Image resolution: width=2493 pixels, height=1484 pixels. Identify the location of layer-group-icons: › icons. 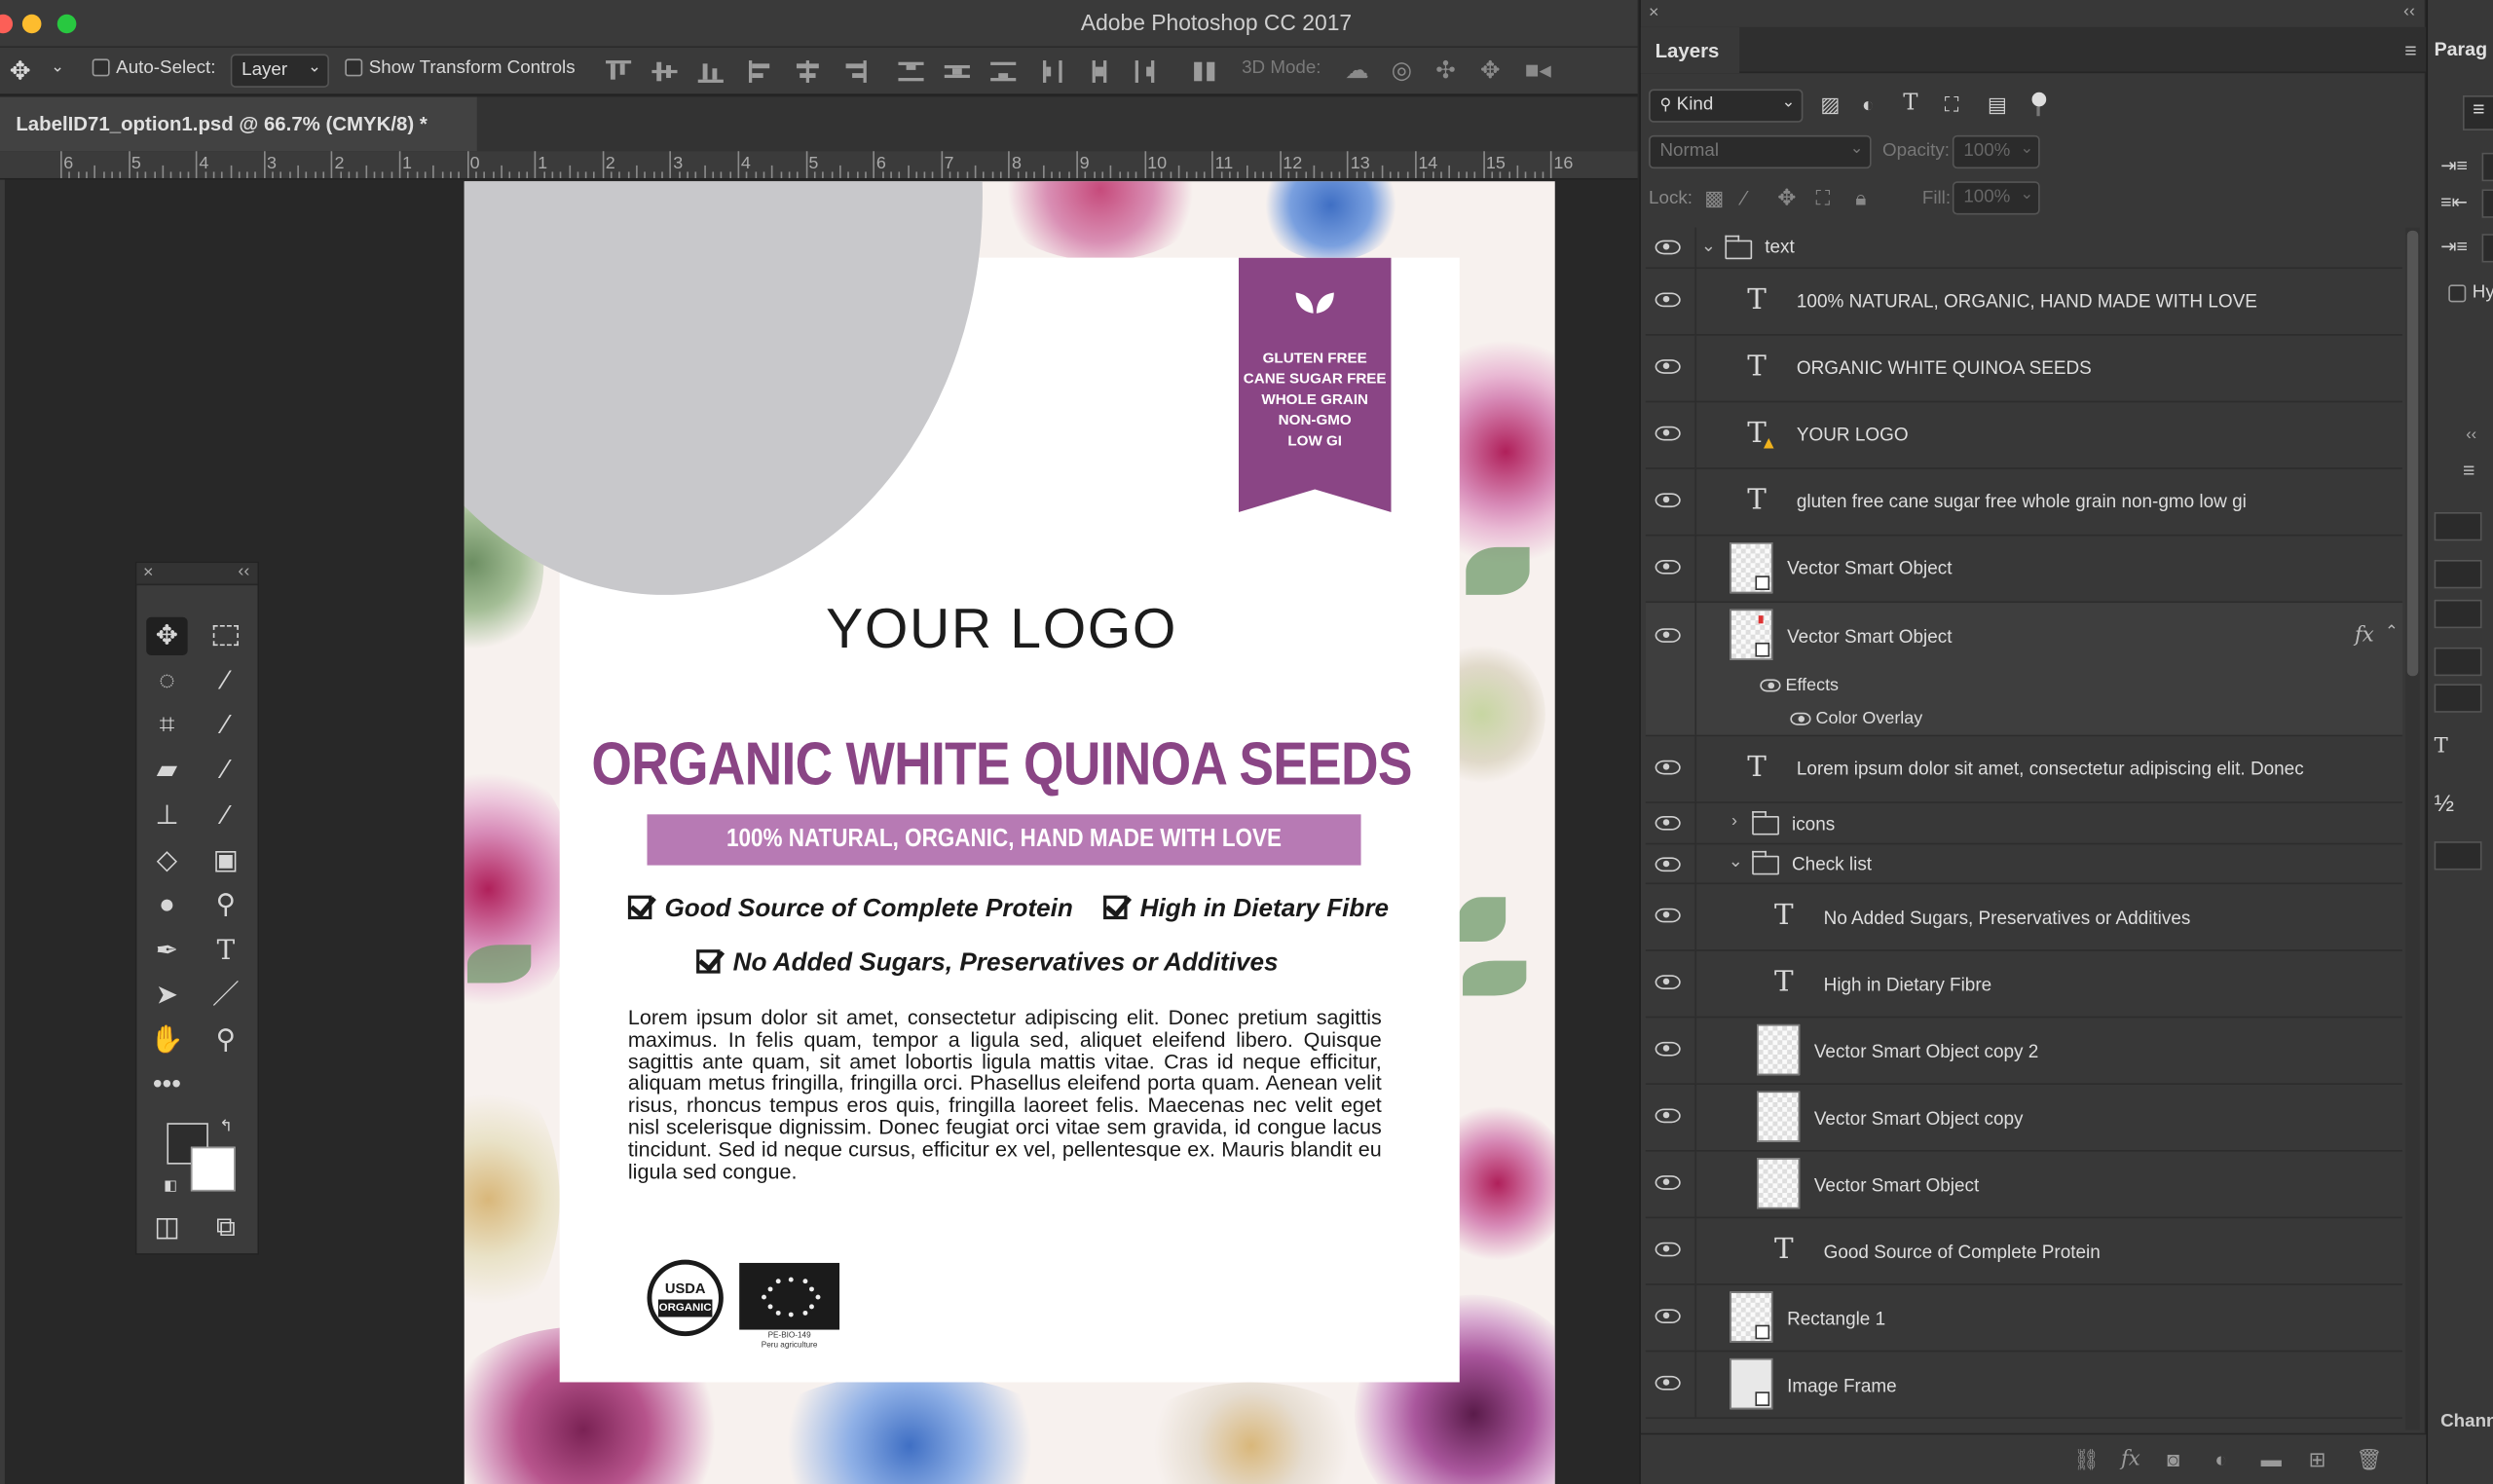
(2024, 823).